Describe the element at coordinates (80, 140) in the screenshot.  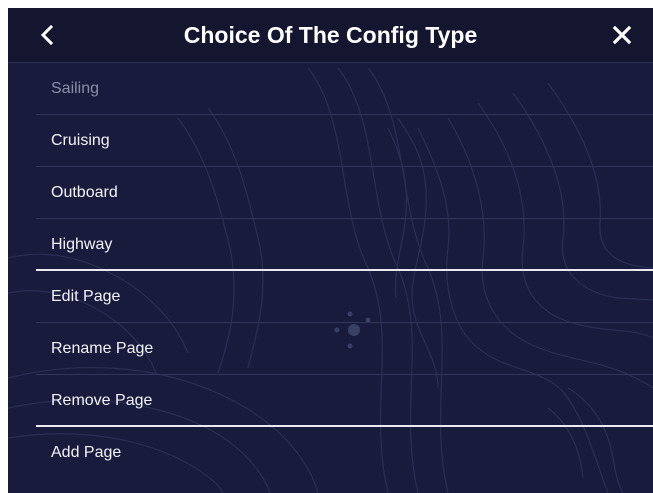
I see `menu-item-label: Cruising` at that location.